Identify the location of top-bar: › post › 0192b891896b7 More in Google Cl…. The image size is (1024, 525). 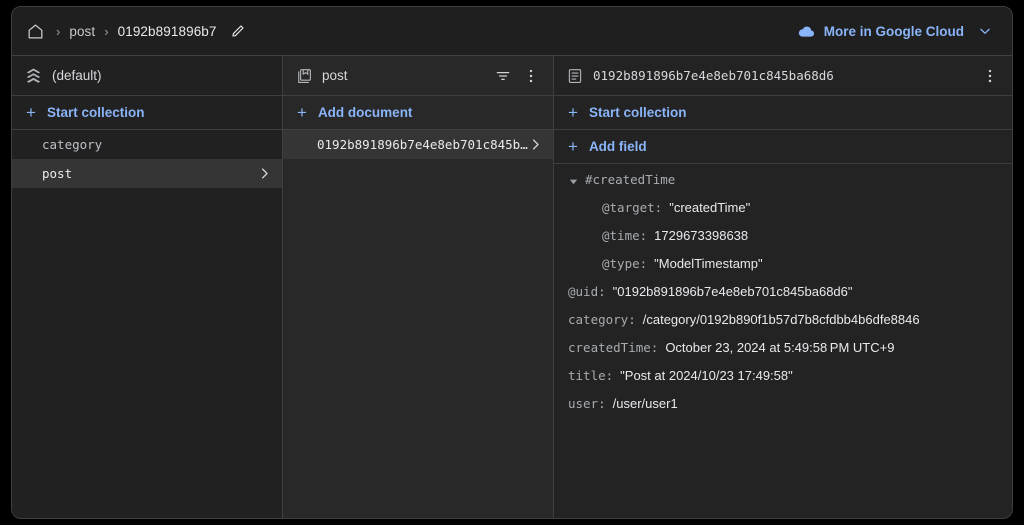
(512, 31).